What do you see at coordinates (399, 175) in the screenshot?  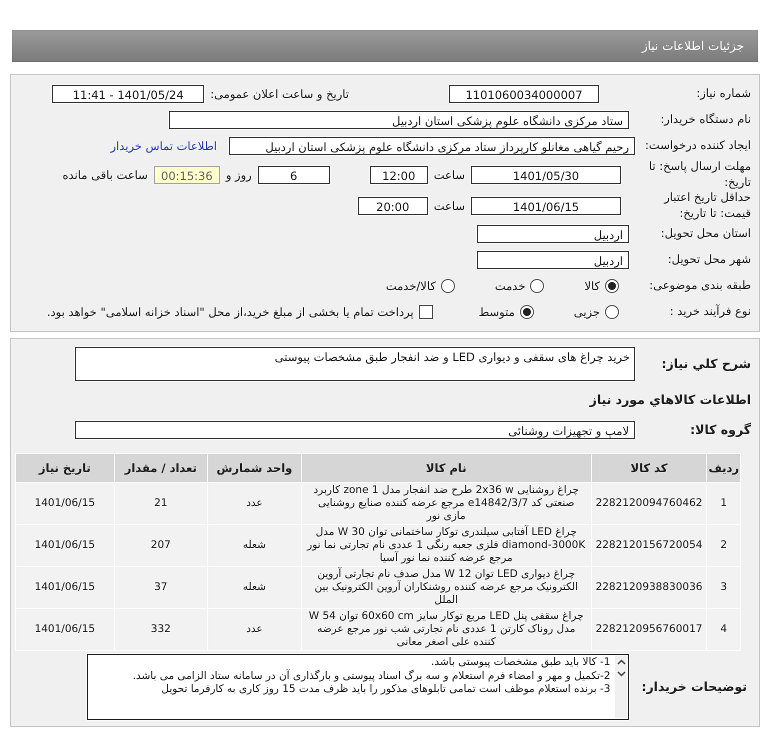 I see `deadline-time-field: 12:00` at bounding box center [399, 175].